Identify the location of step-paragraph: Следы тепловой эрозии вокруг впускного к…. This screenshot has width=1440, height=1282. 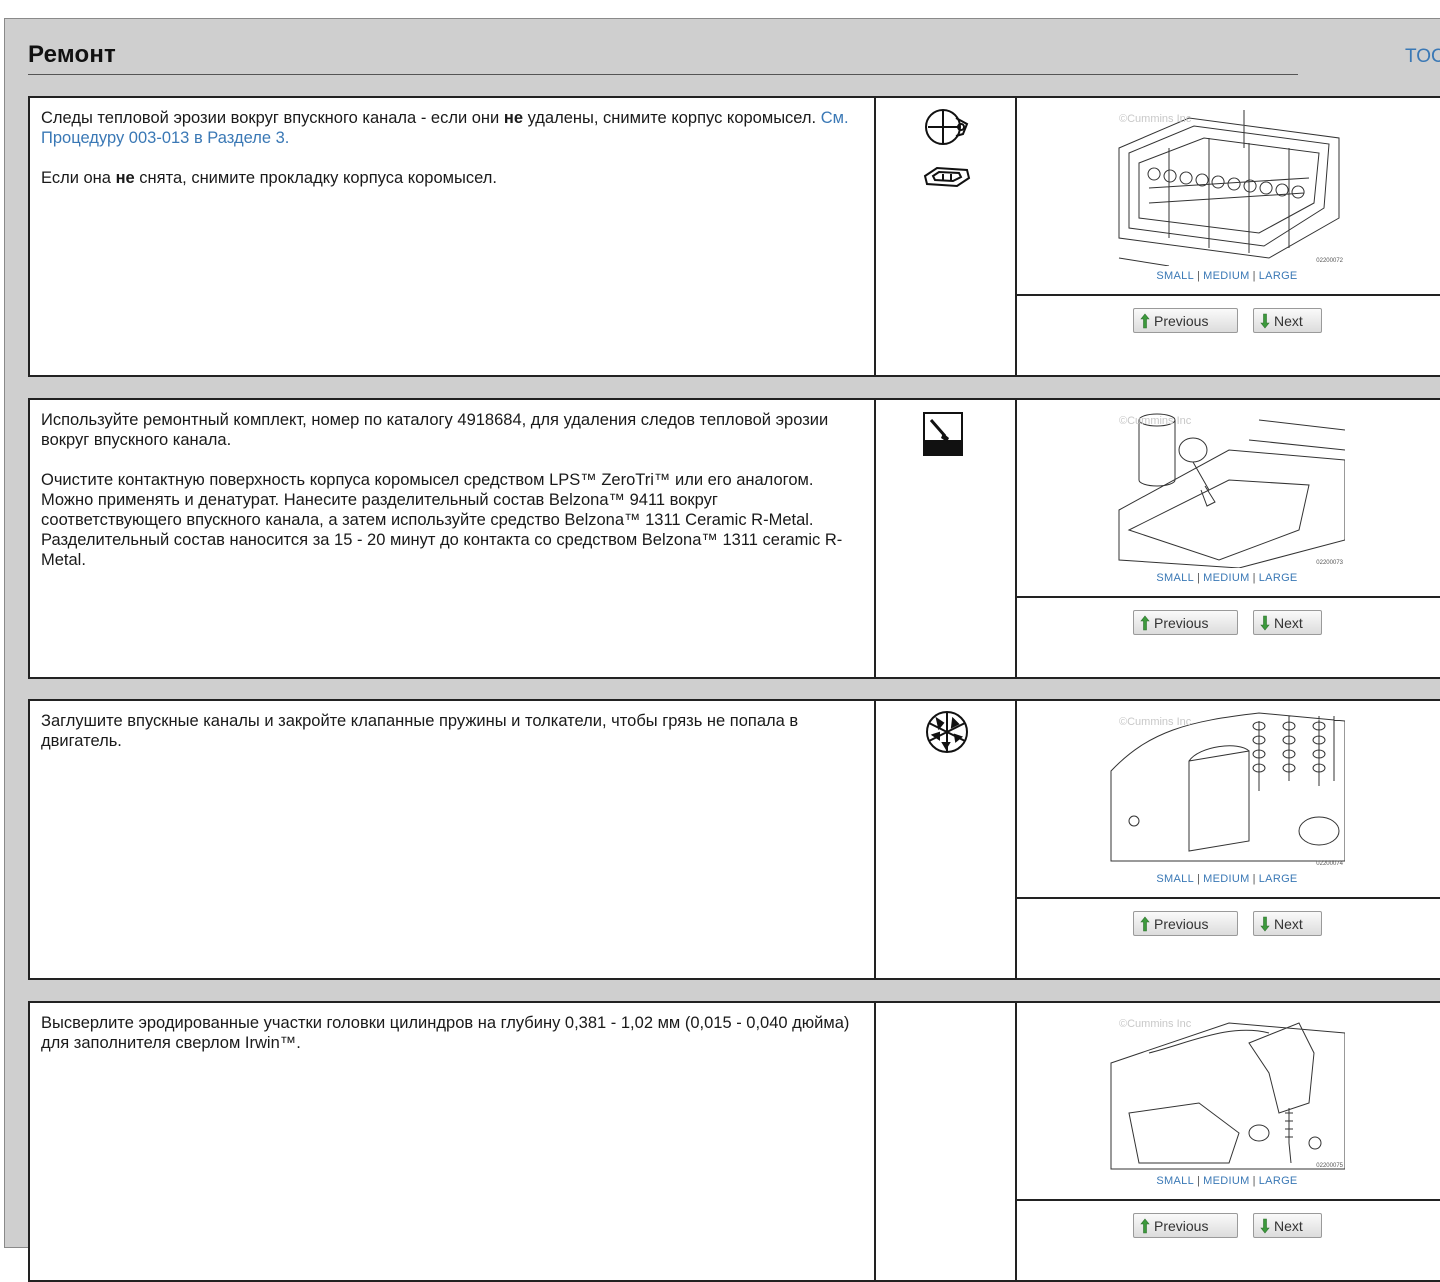
(445, 128).